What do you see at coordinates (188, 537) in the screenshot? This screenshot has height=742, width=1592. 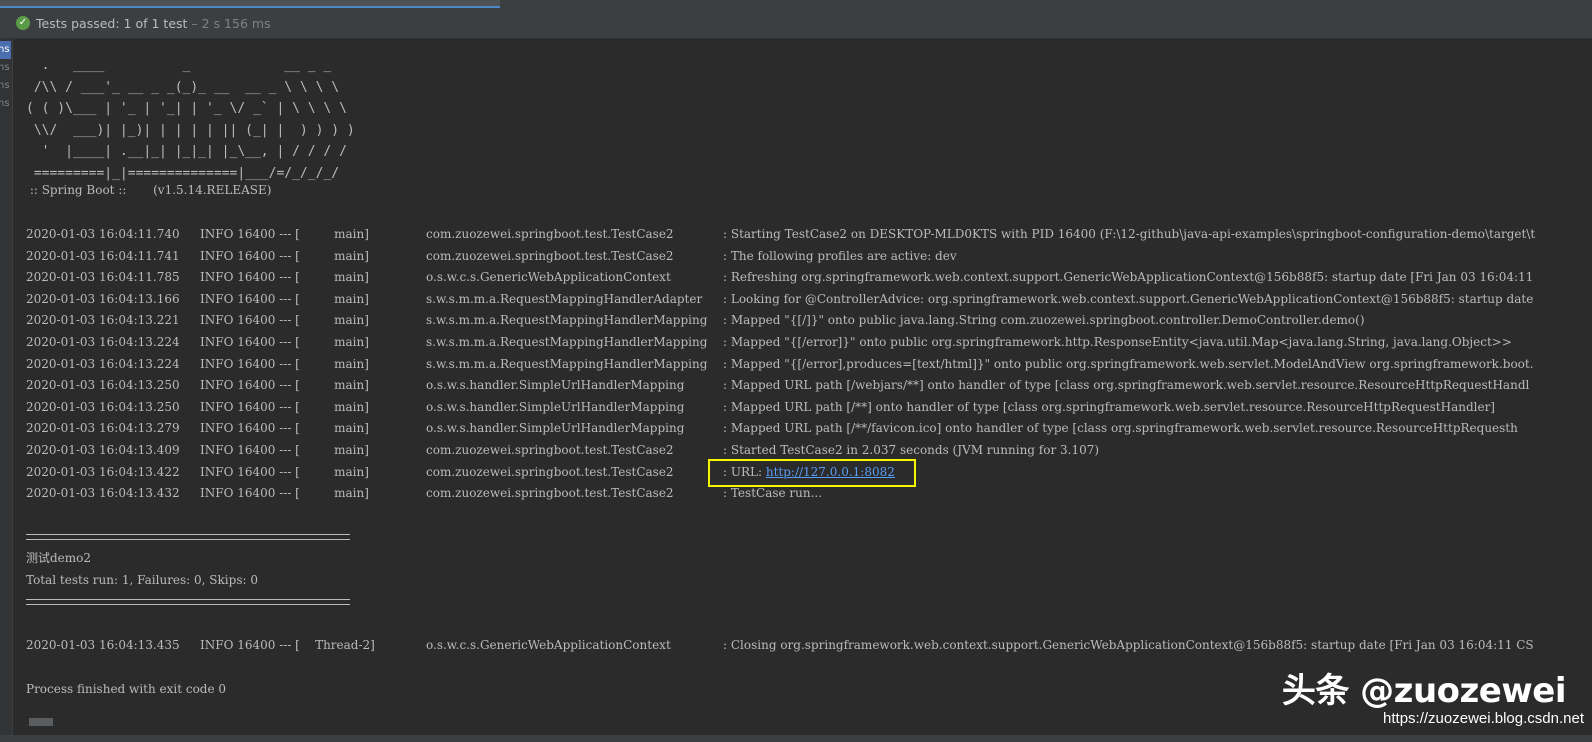 I see `separator-top` at bounding box center [188, 537].